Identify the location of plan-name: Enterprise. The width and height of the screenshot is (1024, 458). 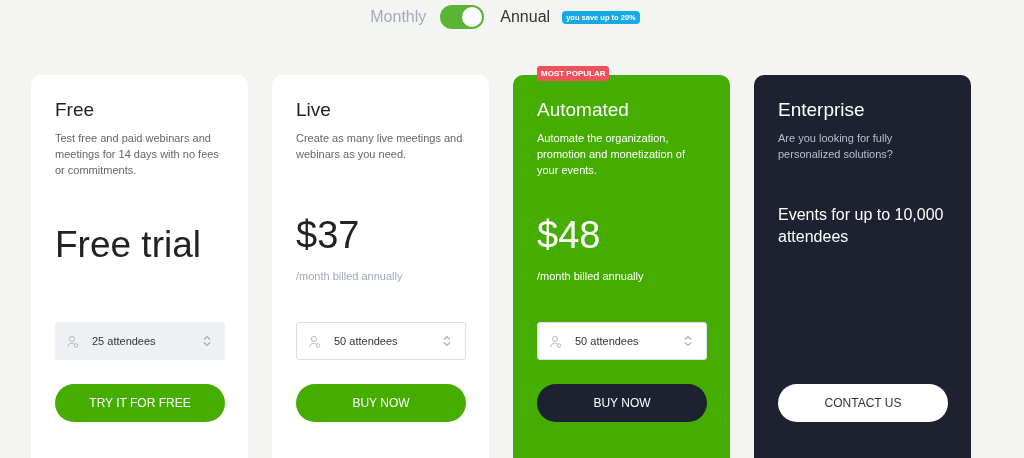
(822, 110).